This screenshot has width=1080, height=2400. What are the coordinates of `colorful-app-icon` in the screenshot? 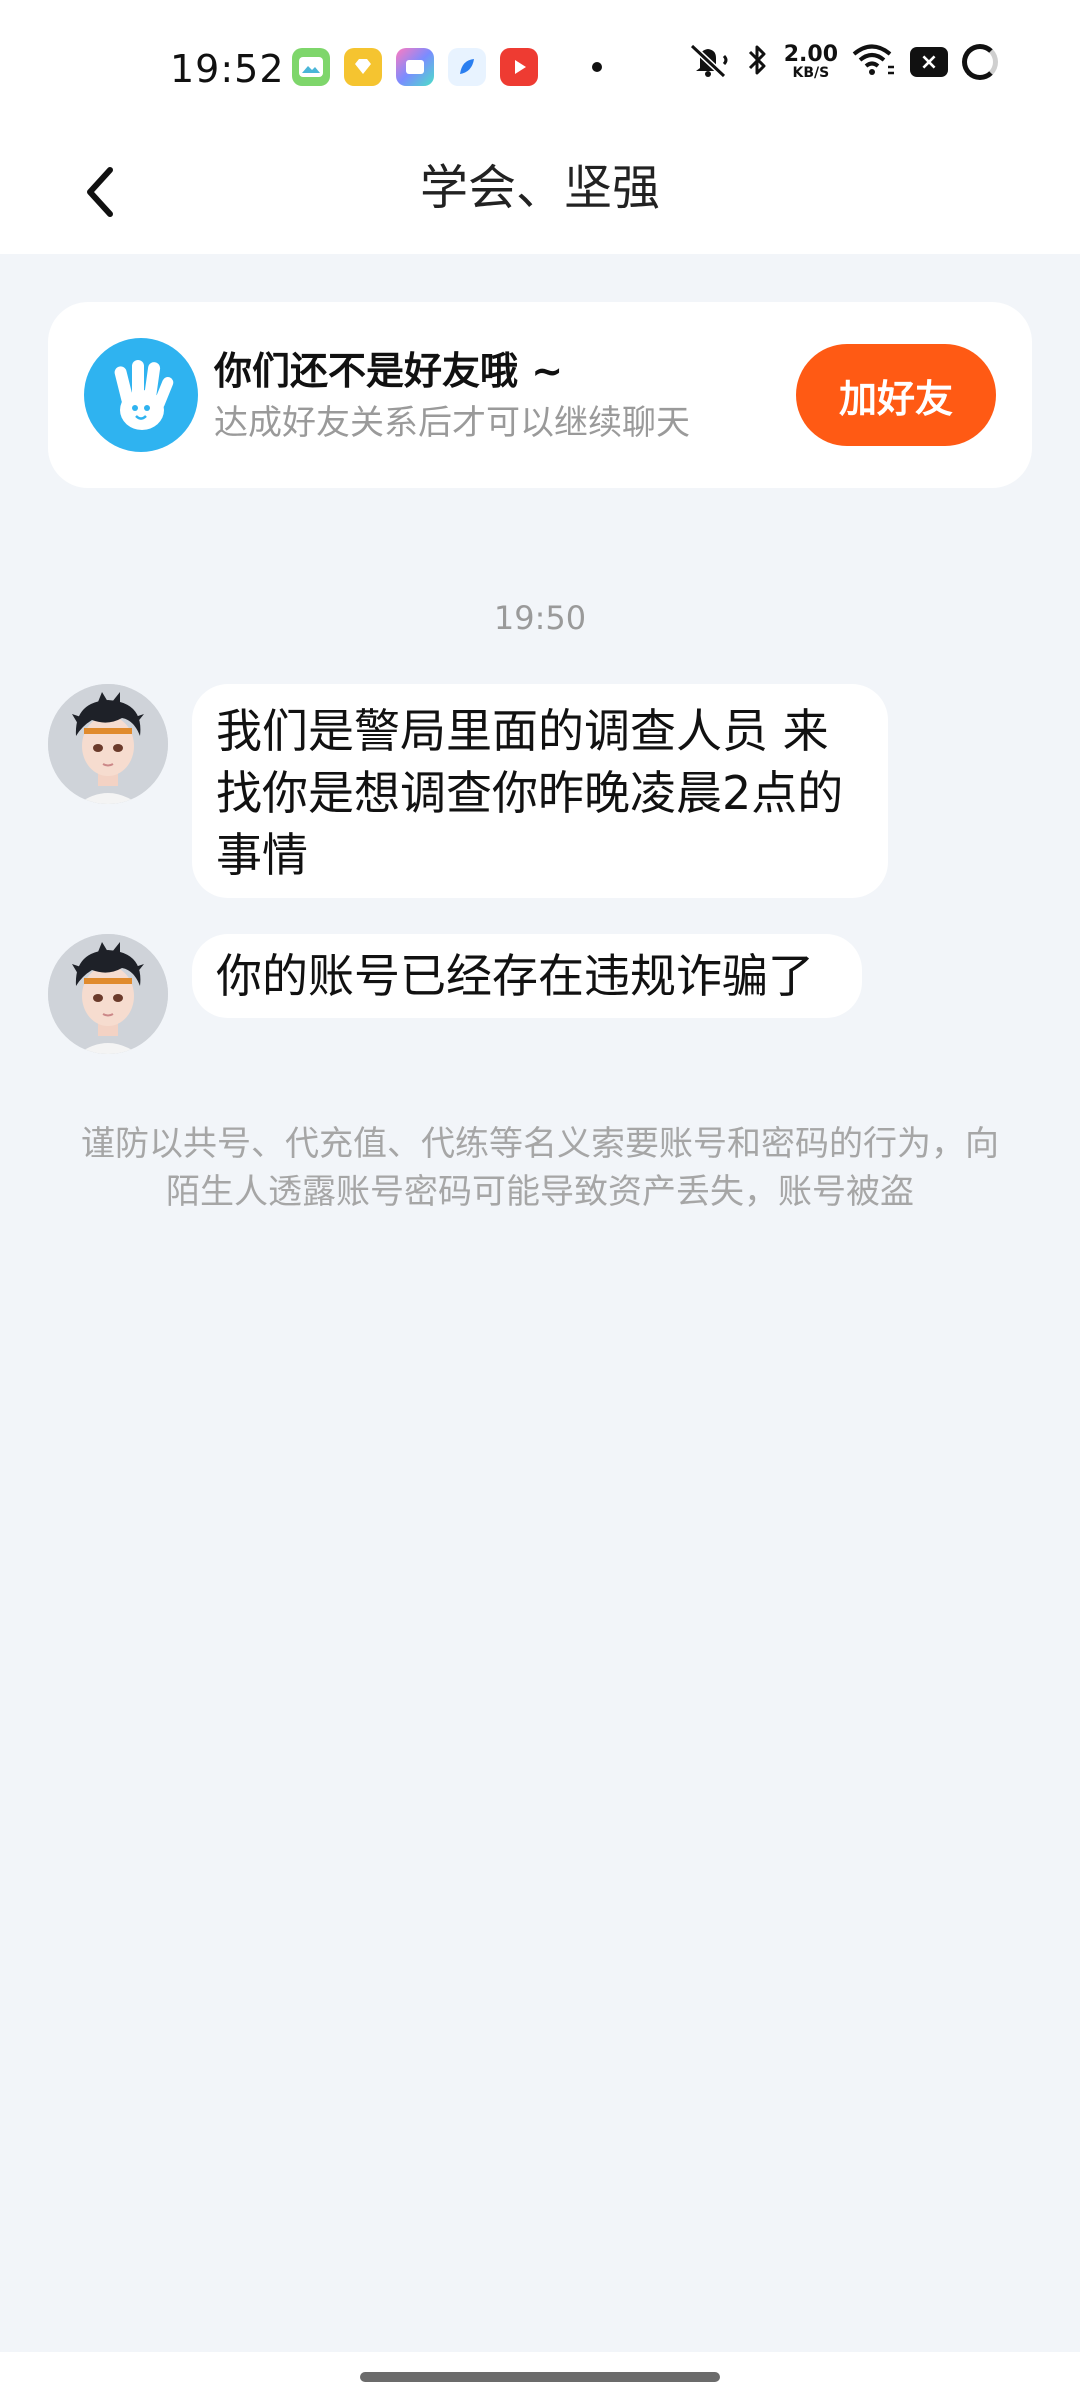 It's located at (415, 67).